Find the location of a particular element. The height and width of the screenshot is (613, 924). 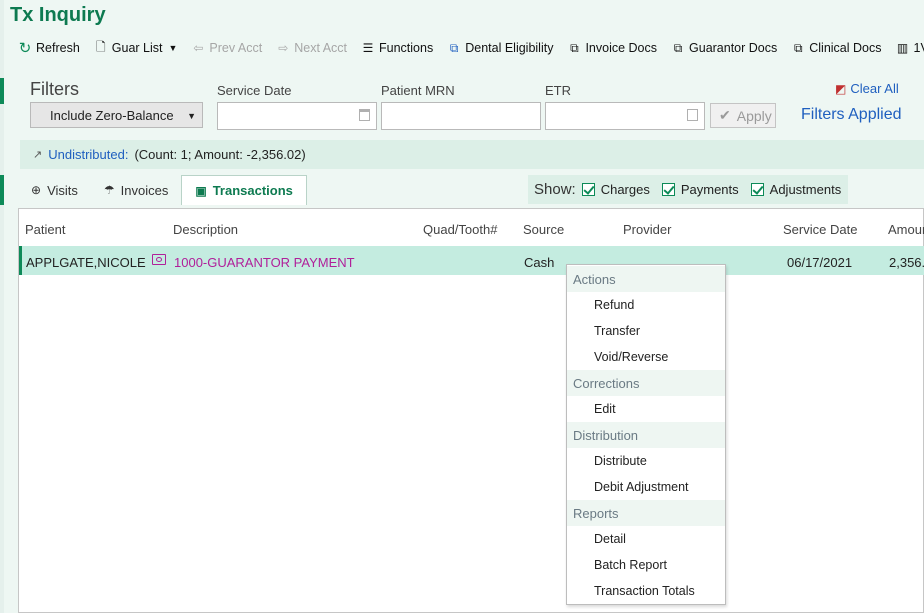

zero-balance-select-value: Include Zero-Balance is located at coordinates (112, 115).